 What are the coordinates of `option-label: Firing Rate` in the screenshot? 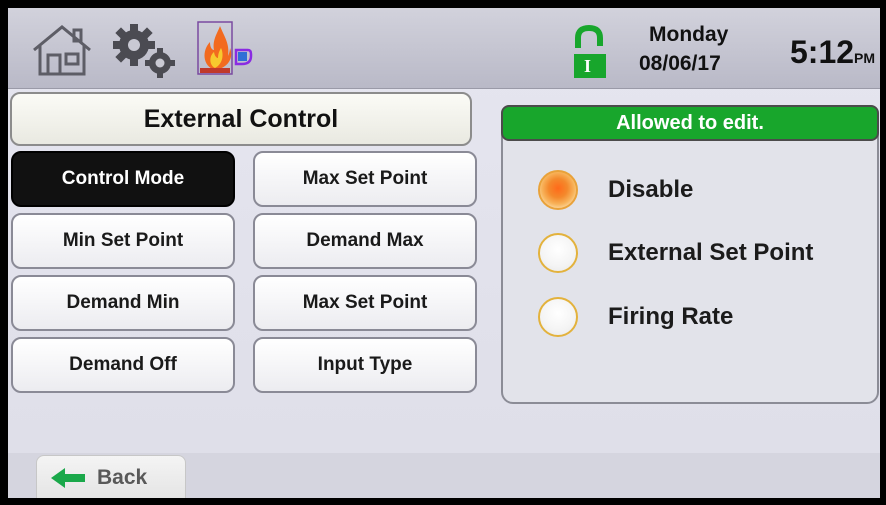 It's located at (671, 316).